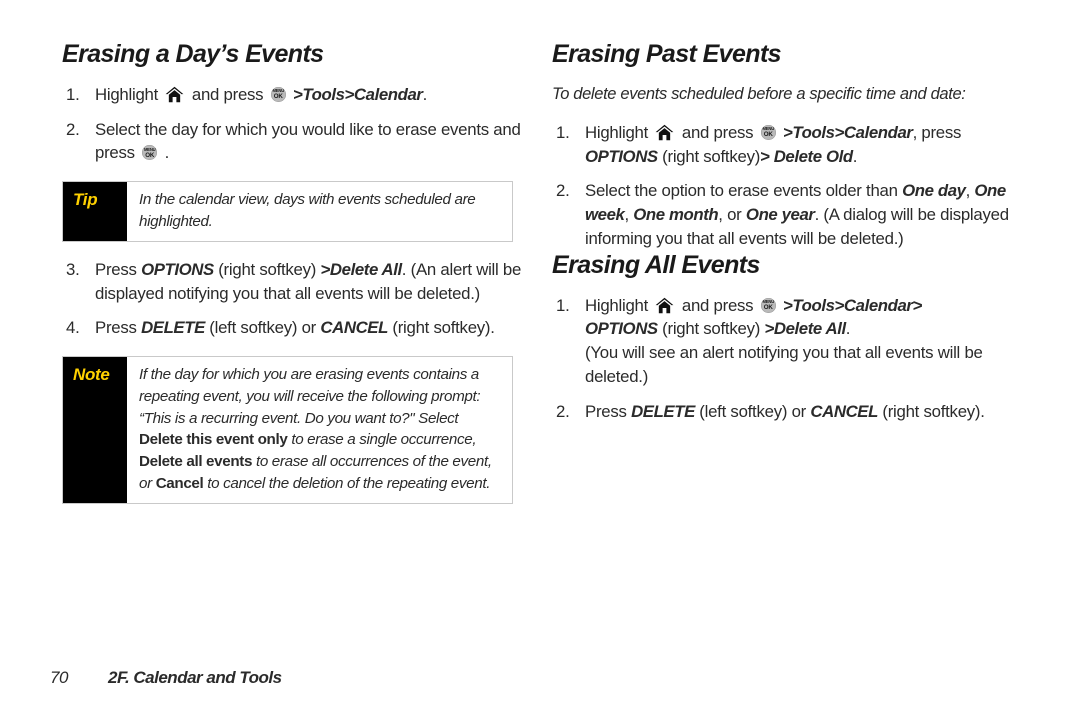 The height and width of the screenshot is (720, 1080). Describe the element at coordinates (91, 375) in the screenshot. I see `note-label: Note` at that location.